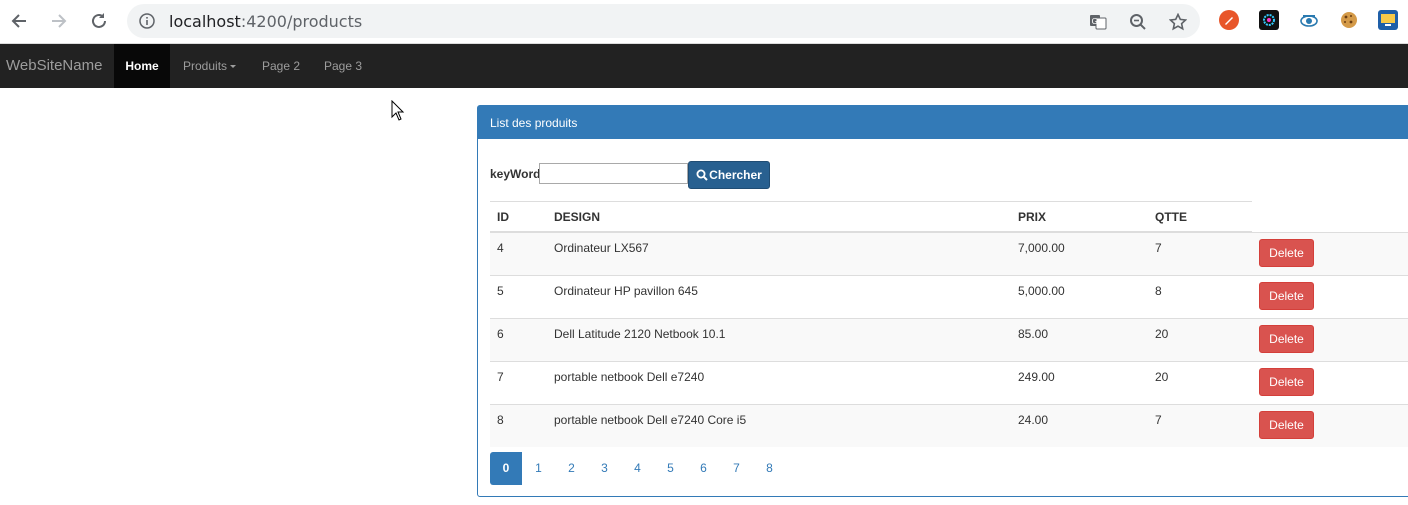 Image resolution: width=1408 pixels, height=505 pixels. I want to click on translate-icon: G, so click(1098, 22).